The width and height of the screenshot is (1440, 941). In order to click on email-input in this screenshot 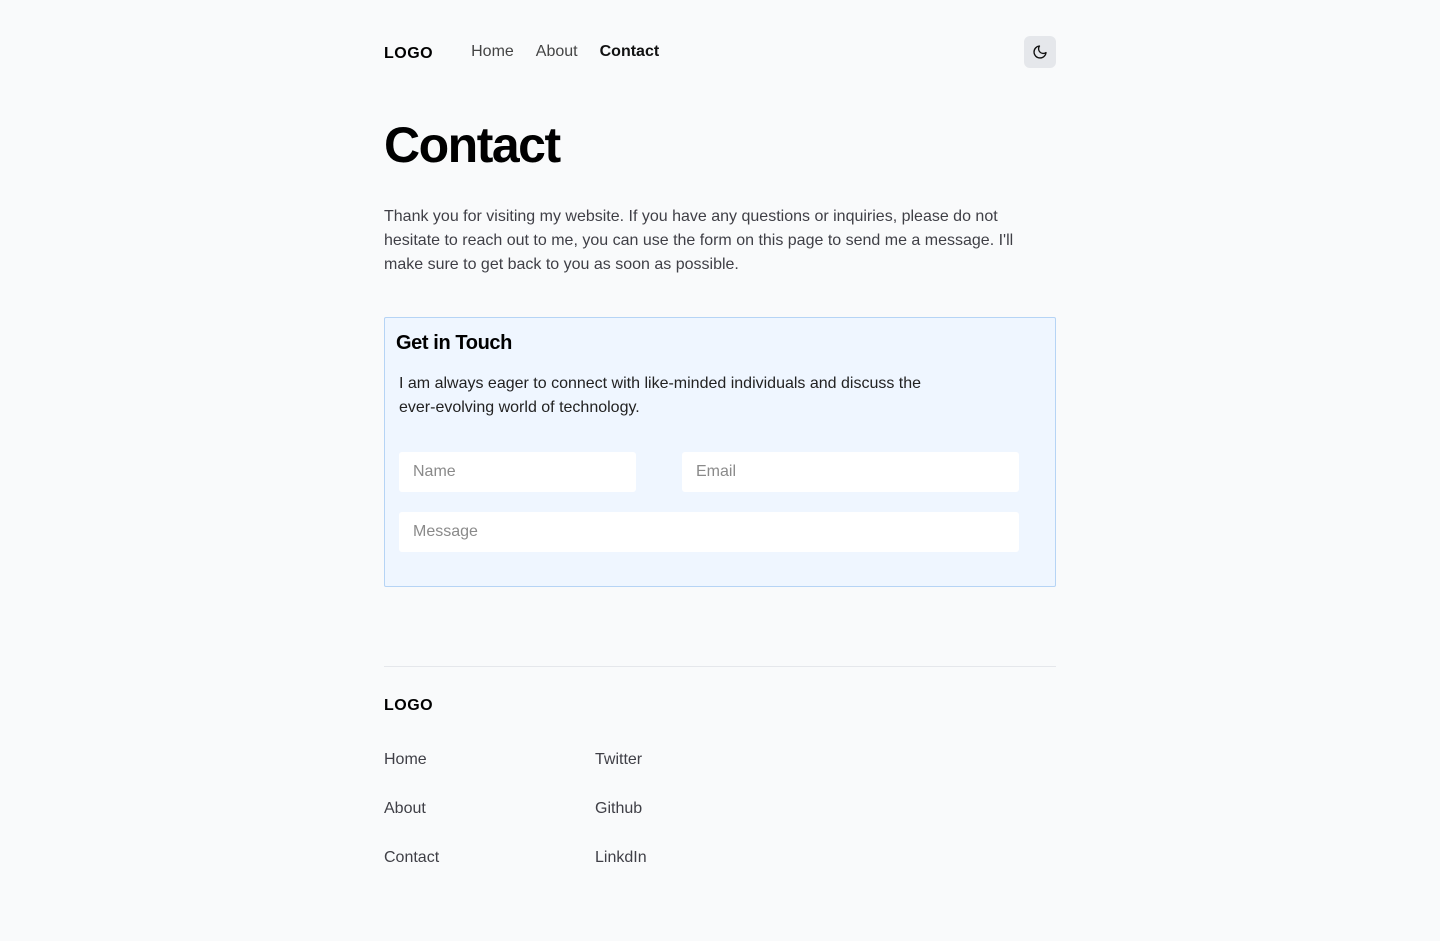, I will do `click(850, 472)`.